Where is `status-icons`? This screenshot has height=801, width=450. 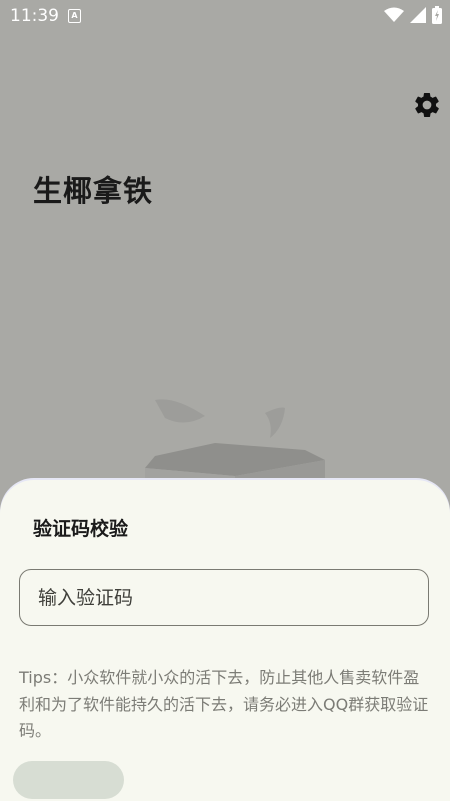
status-icons is located at coordinates (413, 15).